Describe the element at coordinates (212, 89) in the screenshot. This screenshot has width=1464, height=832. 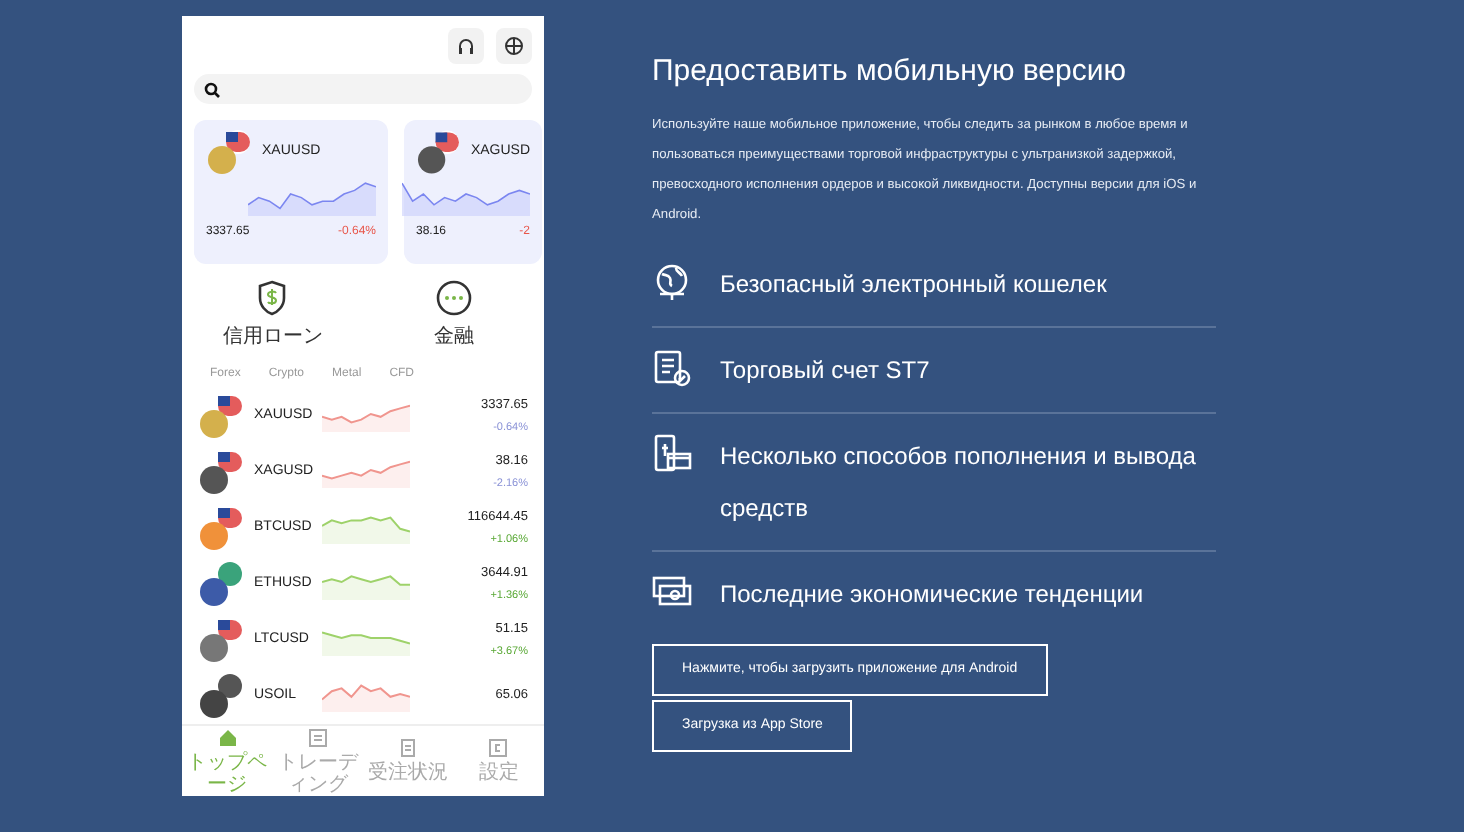
I see `search-icon` at that location.